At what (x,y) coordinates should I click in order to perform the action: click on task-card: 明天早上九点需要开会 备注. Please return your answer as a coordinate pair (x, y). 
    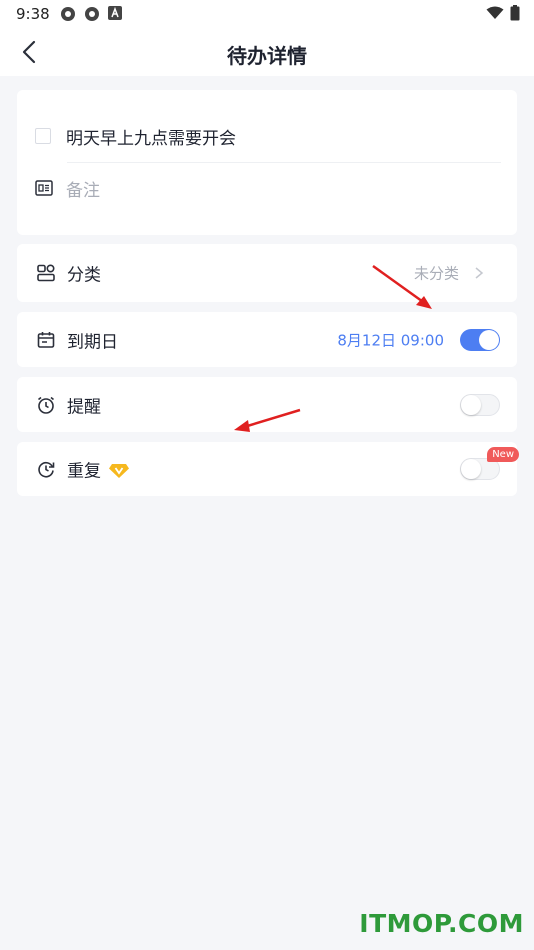
    Looking at the image, I should click on (267, 162).